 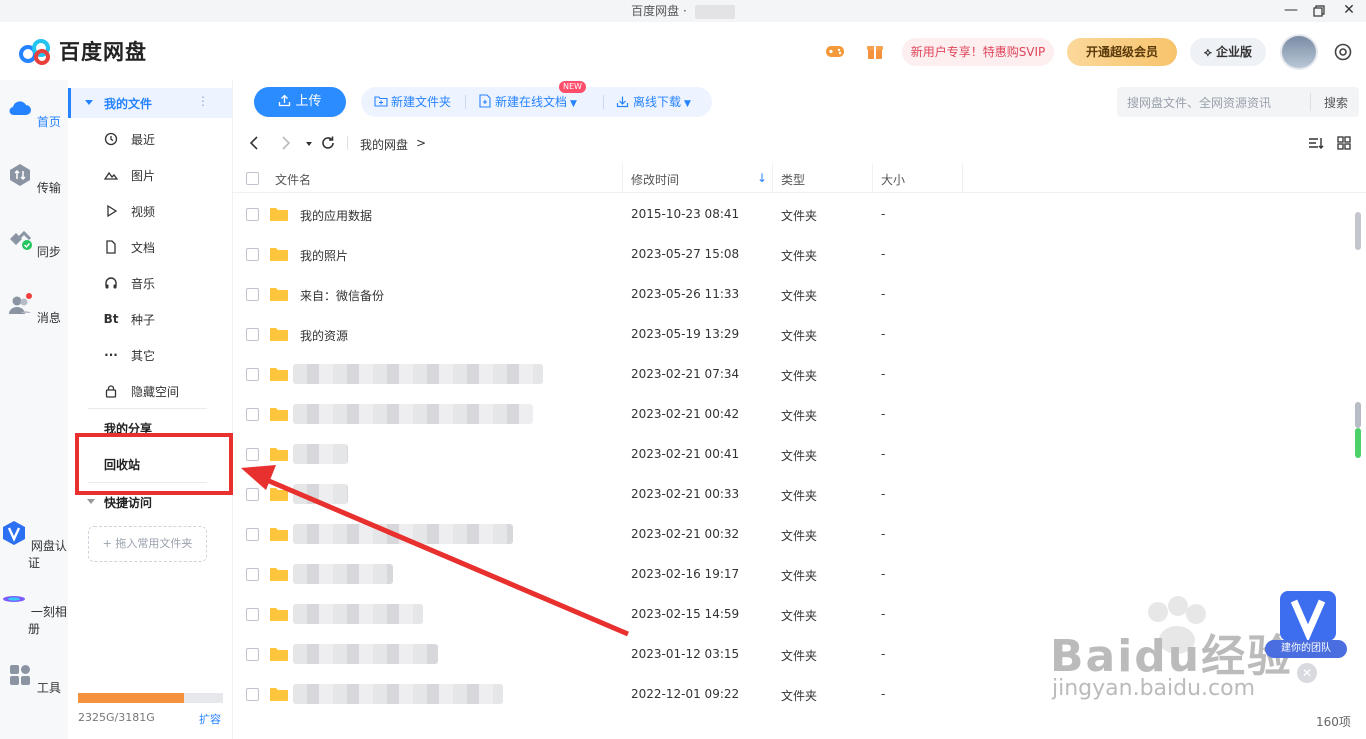 I want to click on build-team-label: 建你的团队, so click(x=1306, y=649).